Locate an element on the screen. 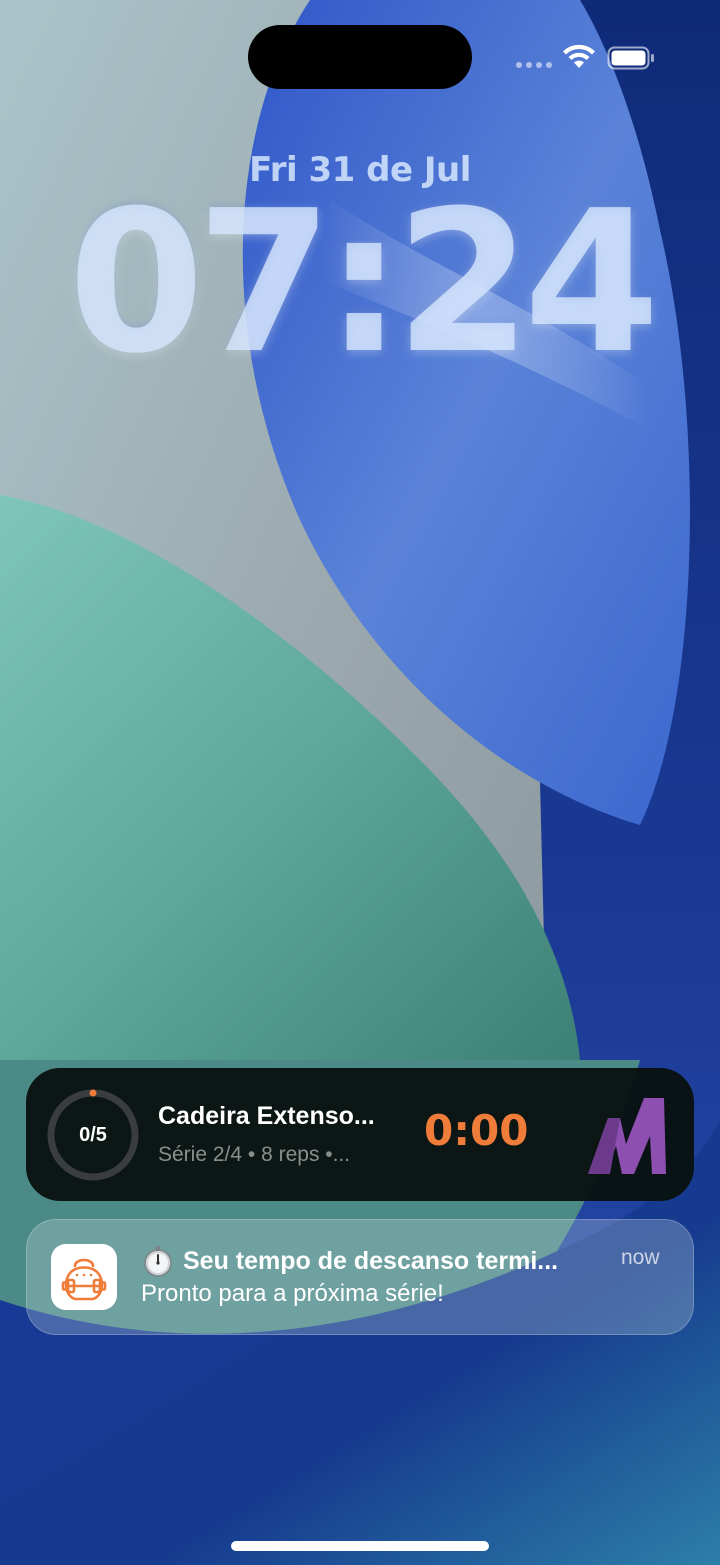 The width and height of the screenshot is (720, 1565). battery-full-icon is located at coordinates (630, 58).